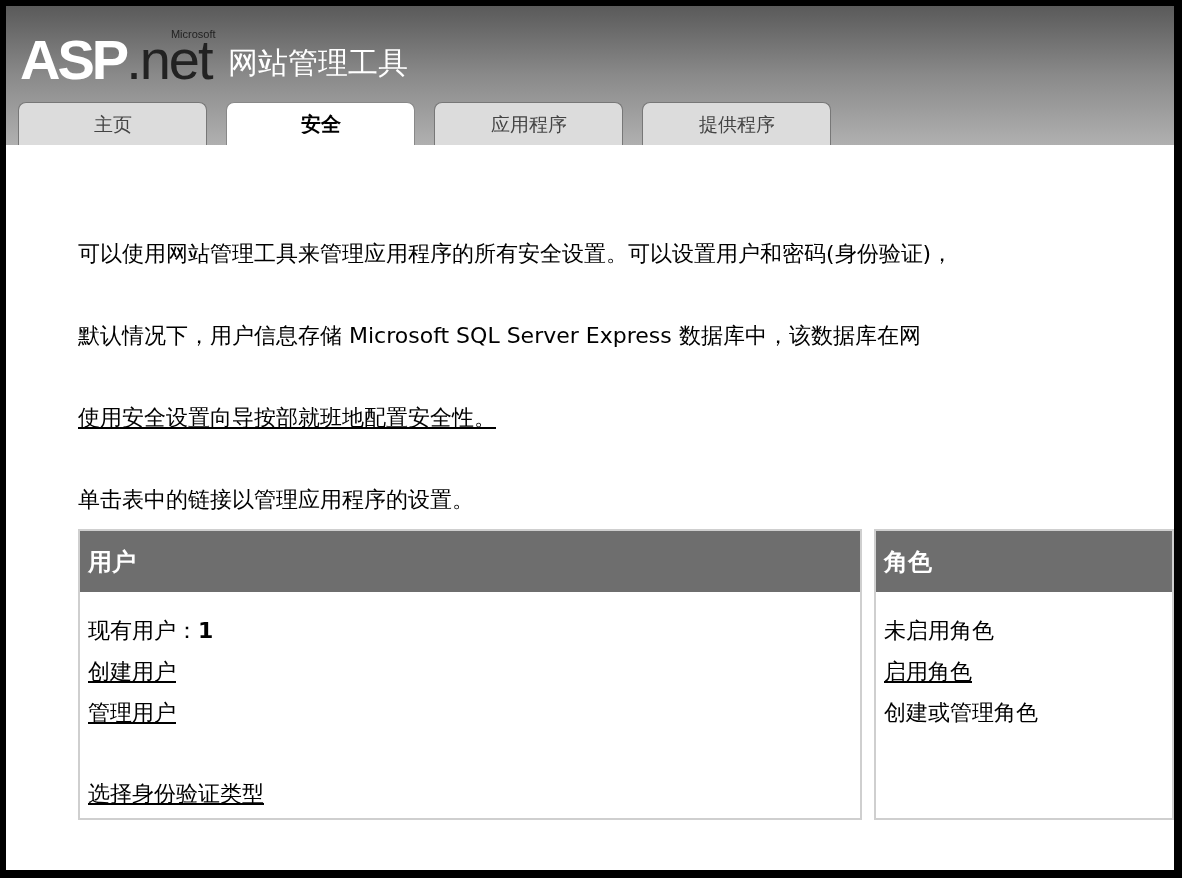 Image resolution: width=1182 pixels, height=878 pixels. I want to click on paragraph-text: 可以使用网站管理工具来管理应用程序的所有安全设置。可以设置用户和密码(身份验证)，, so click(516, 254).